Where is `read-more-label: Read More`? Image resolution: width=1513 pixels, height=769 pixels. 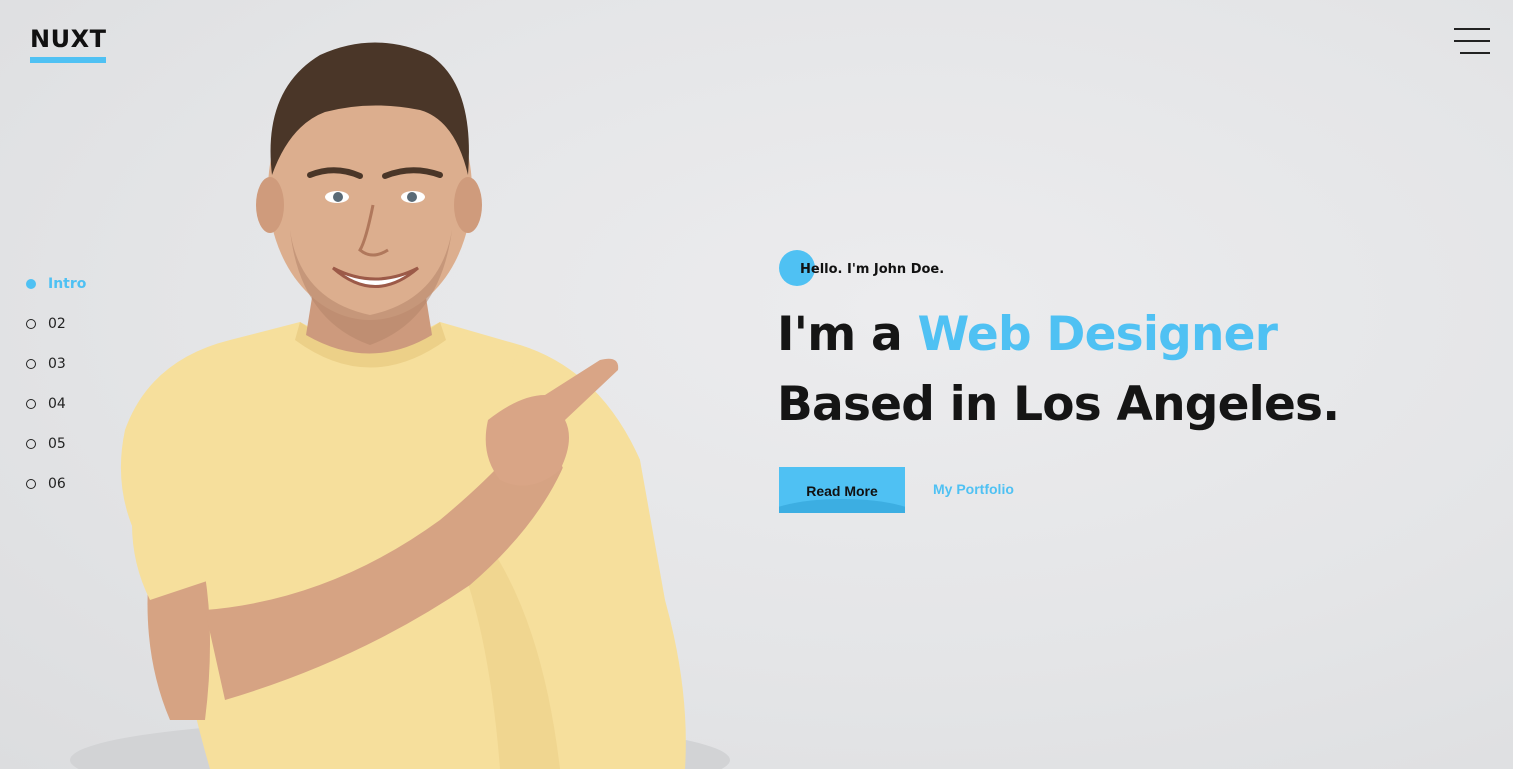
read-more-label: Read More is located at coordinates (842, 491).